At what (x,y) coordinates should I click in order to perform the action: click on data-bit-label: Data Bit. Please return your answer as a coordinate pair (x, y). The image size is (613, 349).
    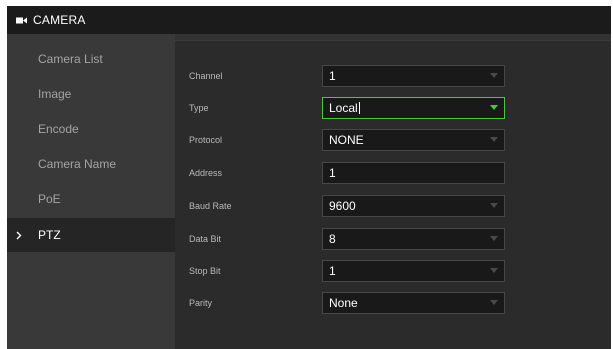
    Looking at the image, I should click on (205, 239).